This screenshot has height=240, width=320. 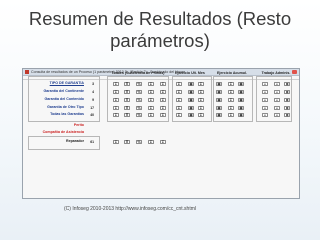 I want to click on row-label: TIPO DE GARANTIA, so click(x=55, y=83).